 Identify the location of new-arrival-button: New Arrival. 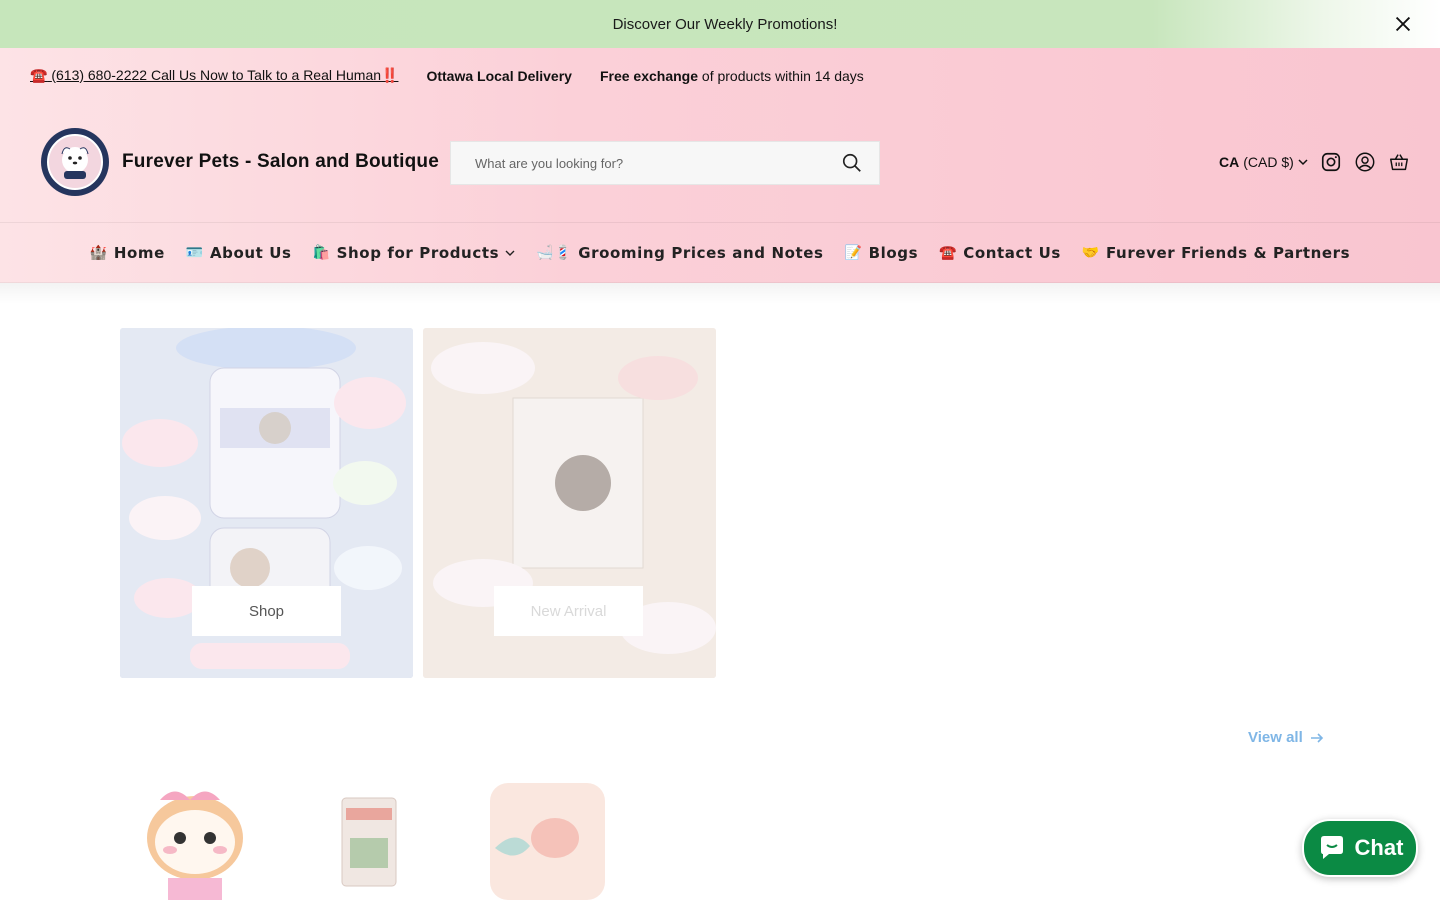
(568, 611).